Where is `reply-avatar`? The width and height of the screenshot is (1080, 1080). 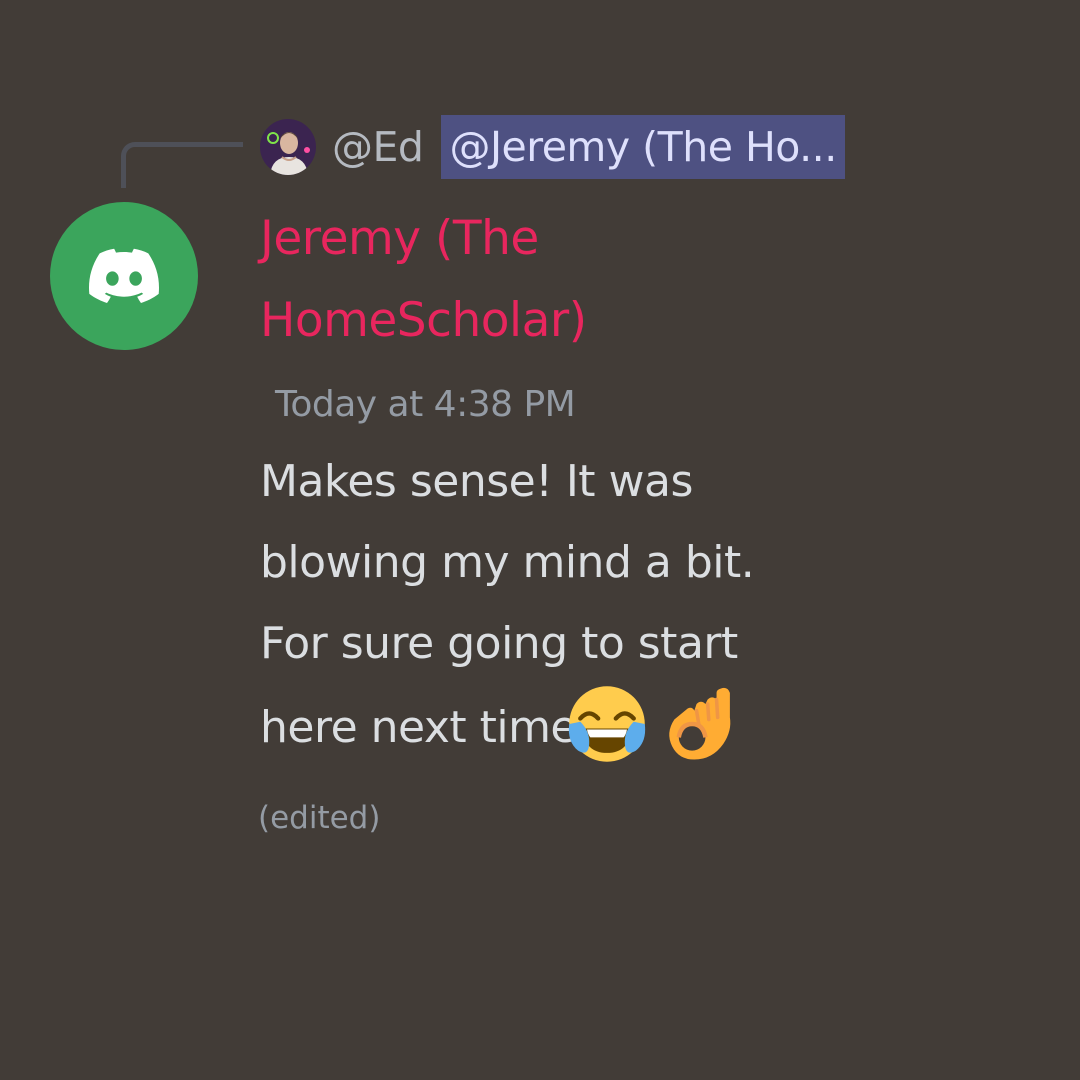
reply-avatar is located at coordinates (288, 147).